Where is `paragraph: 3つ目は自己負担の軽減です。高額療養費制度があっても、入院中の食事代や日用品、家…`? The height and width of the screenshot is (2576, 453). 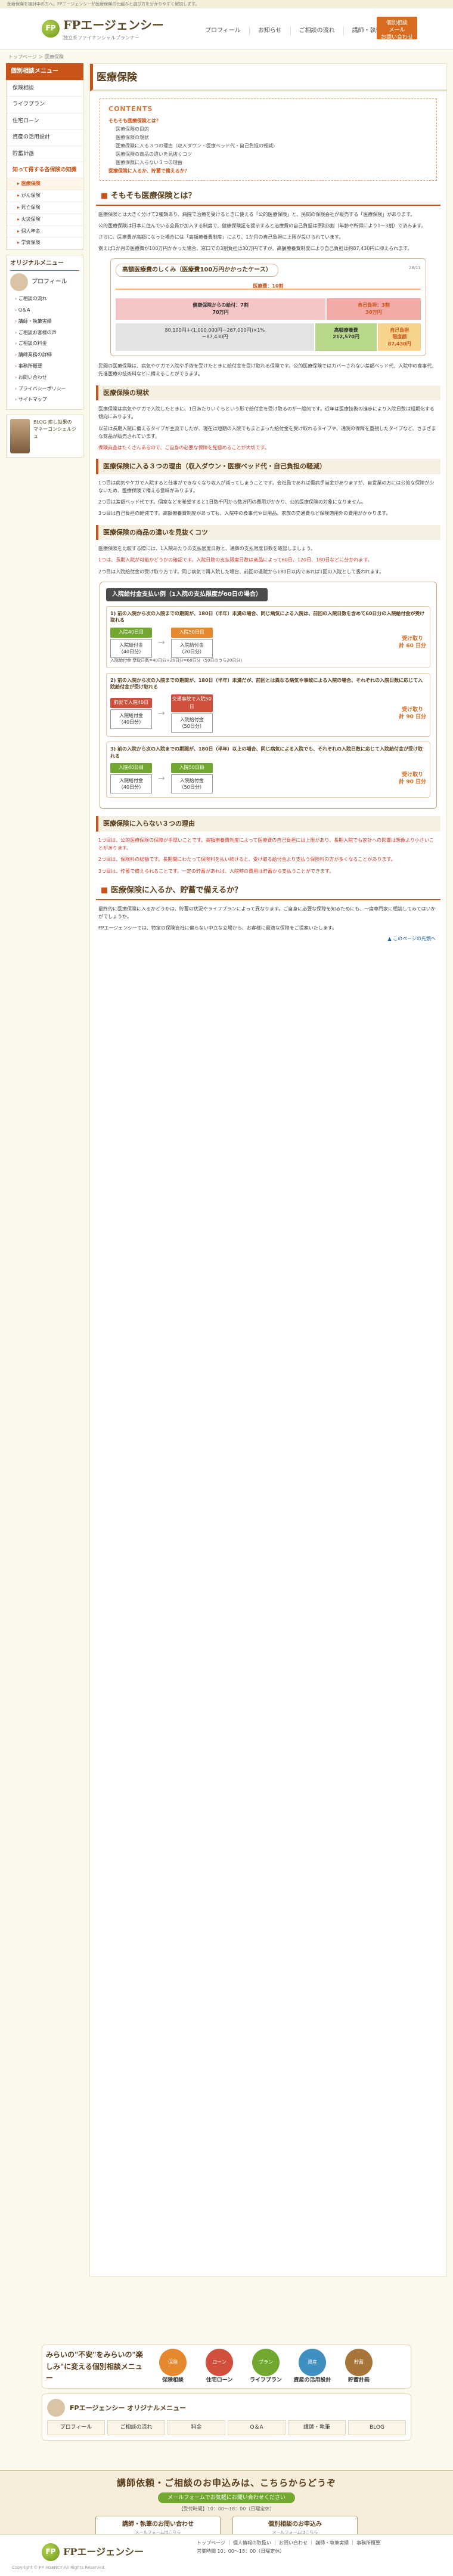 paragraph: 3つ目は自己負担の軽減です。高額療養費制度があっても、入院中の食事代や日用品、家… is located at coordinates (244, 514).